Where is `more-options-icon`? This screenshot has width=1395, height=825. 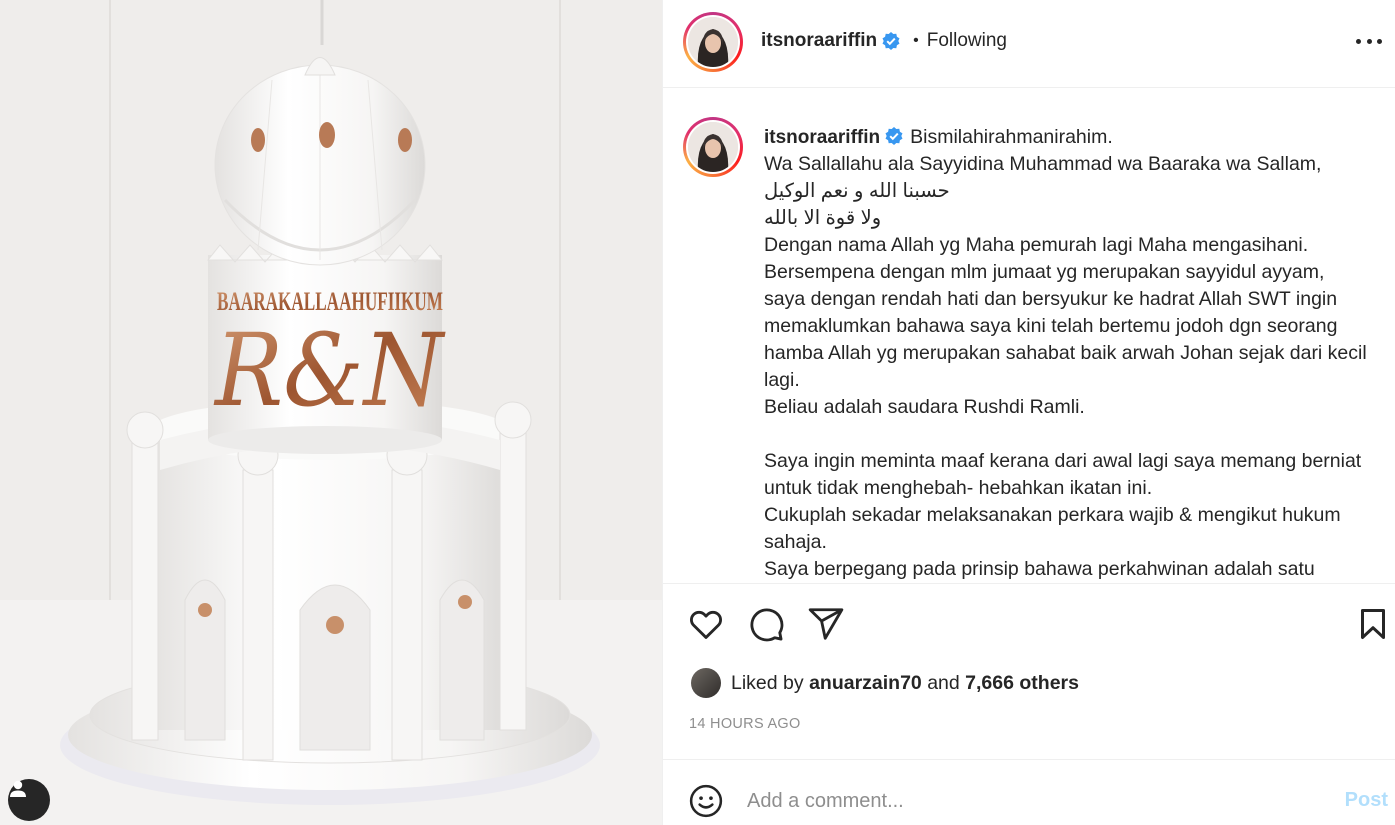
more-options-icon is located at coordinates (1369, 41).